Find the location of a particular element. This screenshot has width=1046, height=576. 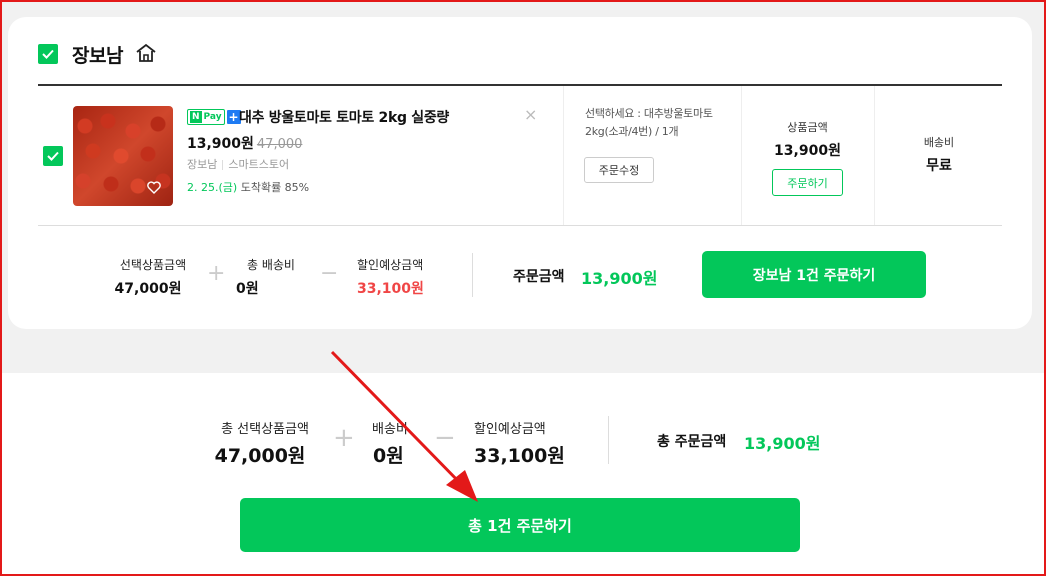

delivery-probability: 도착확률 85% is located at coordinates (275, 187).